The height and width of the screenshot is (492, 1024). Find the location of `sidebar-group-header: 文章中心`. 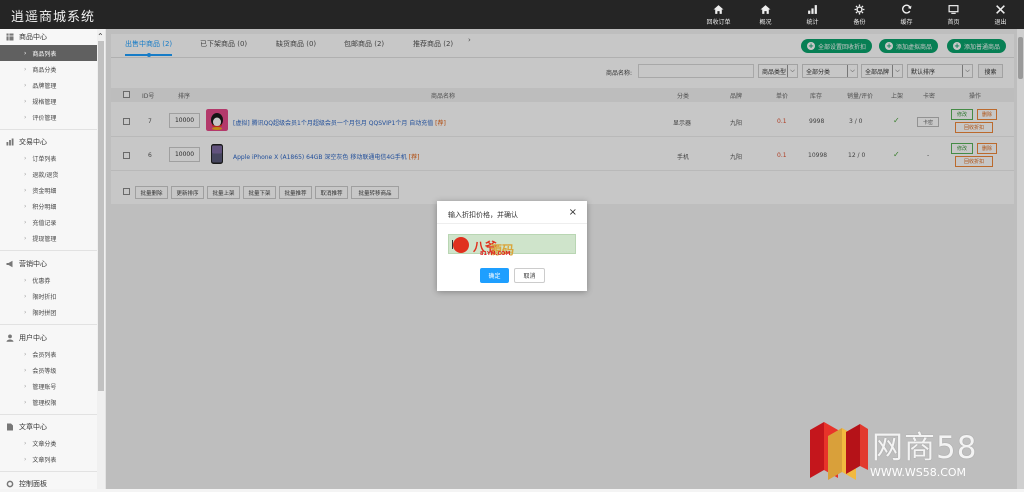

sidebar-group-header: 文章中心 is located at coordinates (48, 427).